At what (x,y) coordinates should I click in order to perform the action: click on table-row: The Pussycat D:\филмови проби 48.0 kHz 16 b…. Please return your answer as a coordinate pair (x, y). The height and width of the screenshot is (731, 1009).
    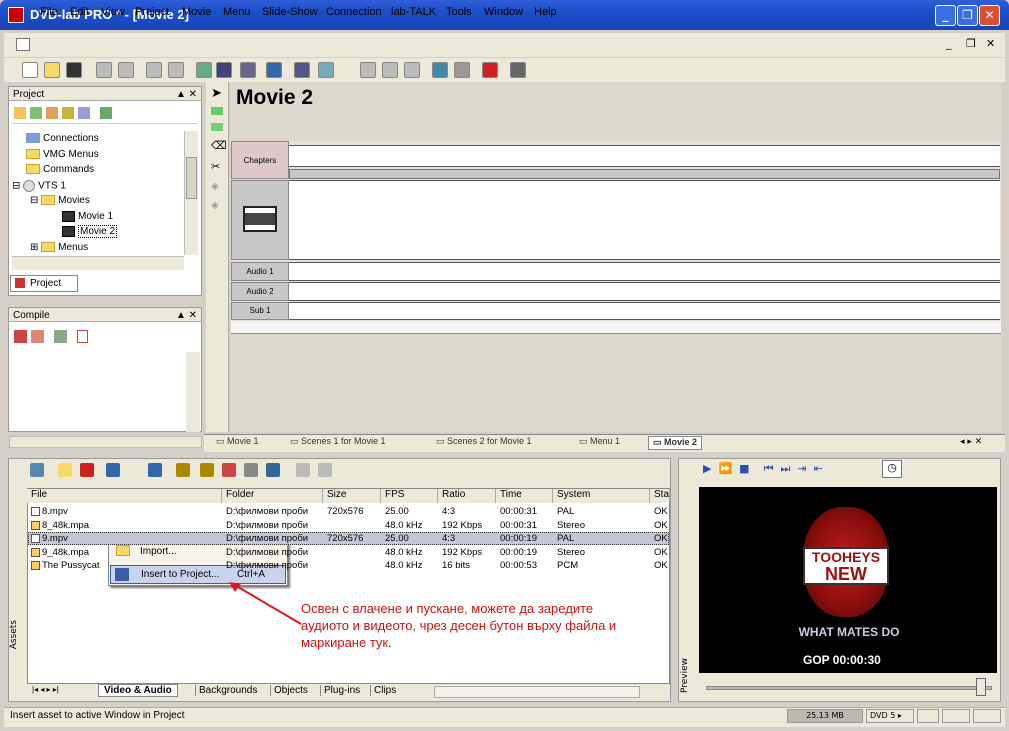
    Looking at the image, I should click on (348, 566).